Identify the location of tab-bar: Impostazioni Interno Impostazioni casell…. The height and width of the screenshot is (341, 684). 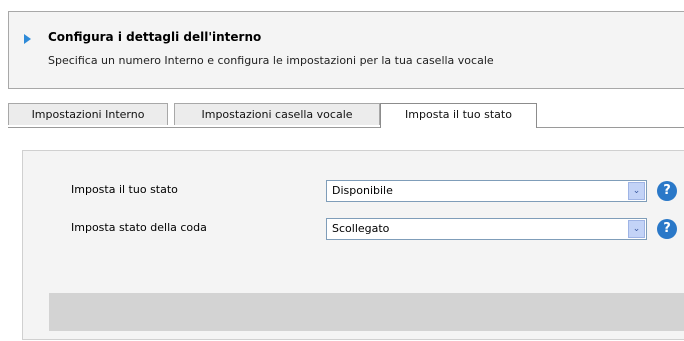
(346, 115).